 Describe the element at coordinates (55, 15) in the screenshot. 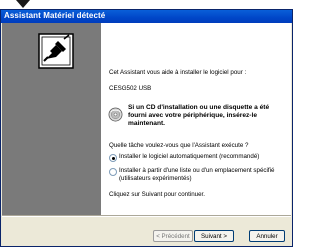

I see `window-title: Assistant Matériel détecté` at that location.